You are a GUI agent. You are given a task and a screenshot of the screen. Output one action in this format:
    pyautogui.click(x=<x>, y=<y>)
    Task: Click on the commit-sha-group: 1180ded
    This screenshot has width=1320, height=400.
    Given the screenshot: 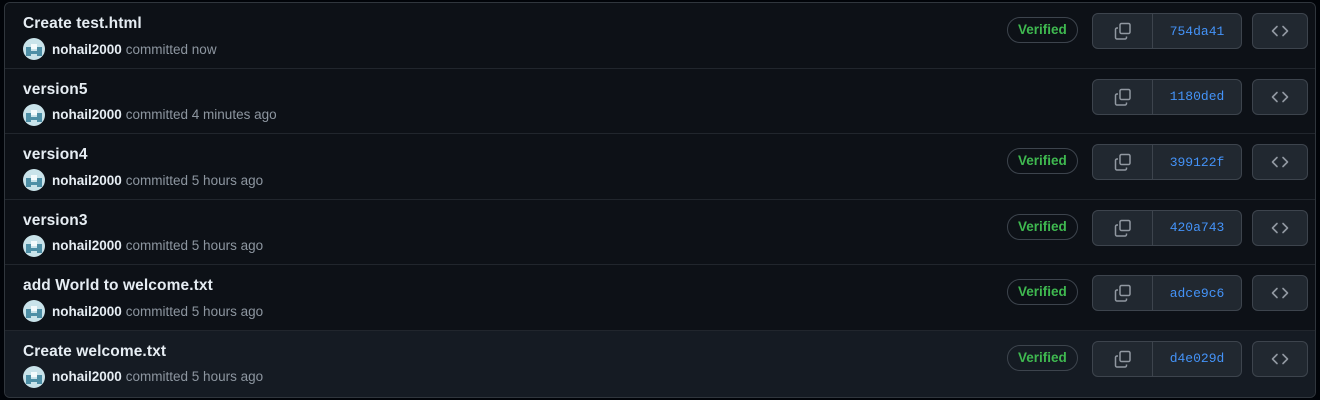 What is the action you would take?
    pyautogui.click(x=1167, y=96)
    